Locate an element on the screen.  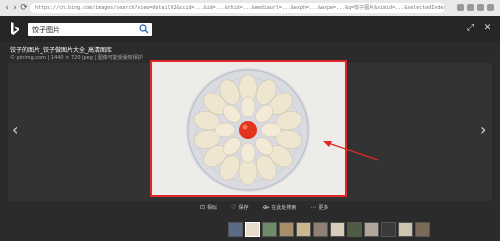
share-button: ⟴ 在此处搜索 is located at coordinates (279, 207).